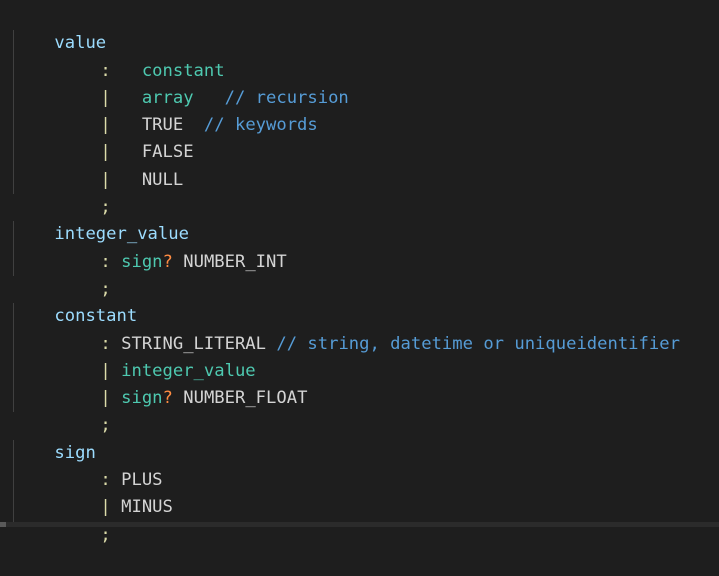  What do you see at coordinates (75, 301) in the screenshot?
I see `code-line: constant` at bounding box center [75, 301].